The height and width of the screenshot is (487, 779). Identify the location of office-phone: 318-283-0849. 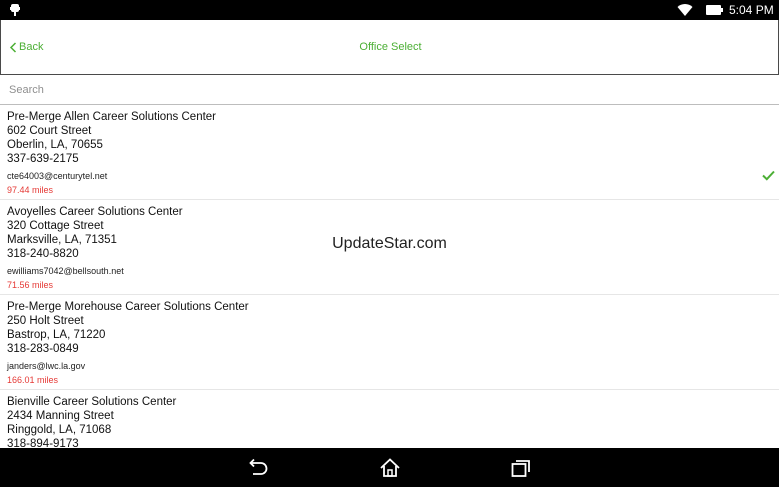
(43, 349).